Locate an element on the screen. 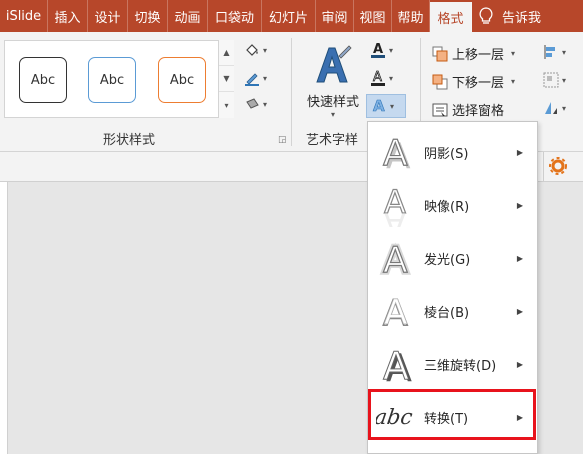 This screenshot has height=454, width=583. text-effects-a-icon: A is located at coordinates (379, 106).